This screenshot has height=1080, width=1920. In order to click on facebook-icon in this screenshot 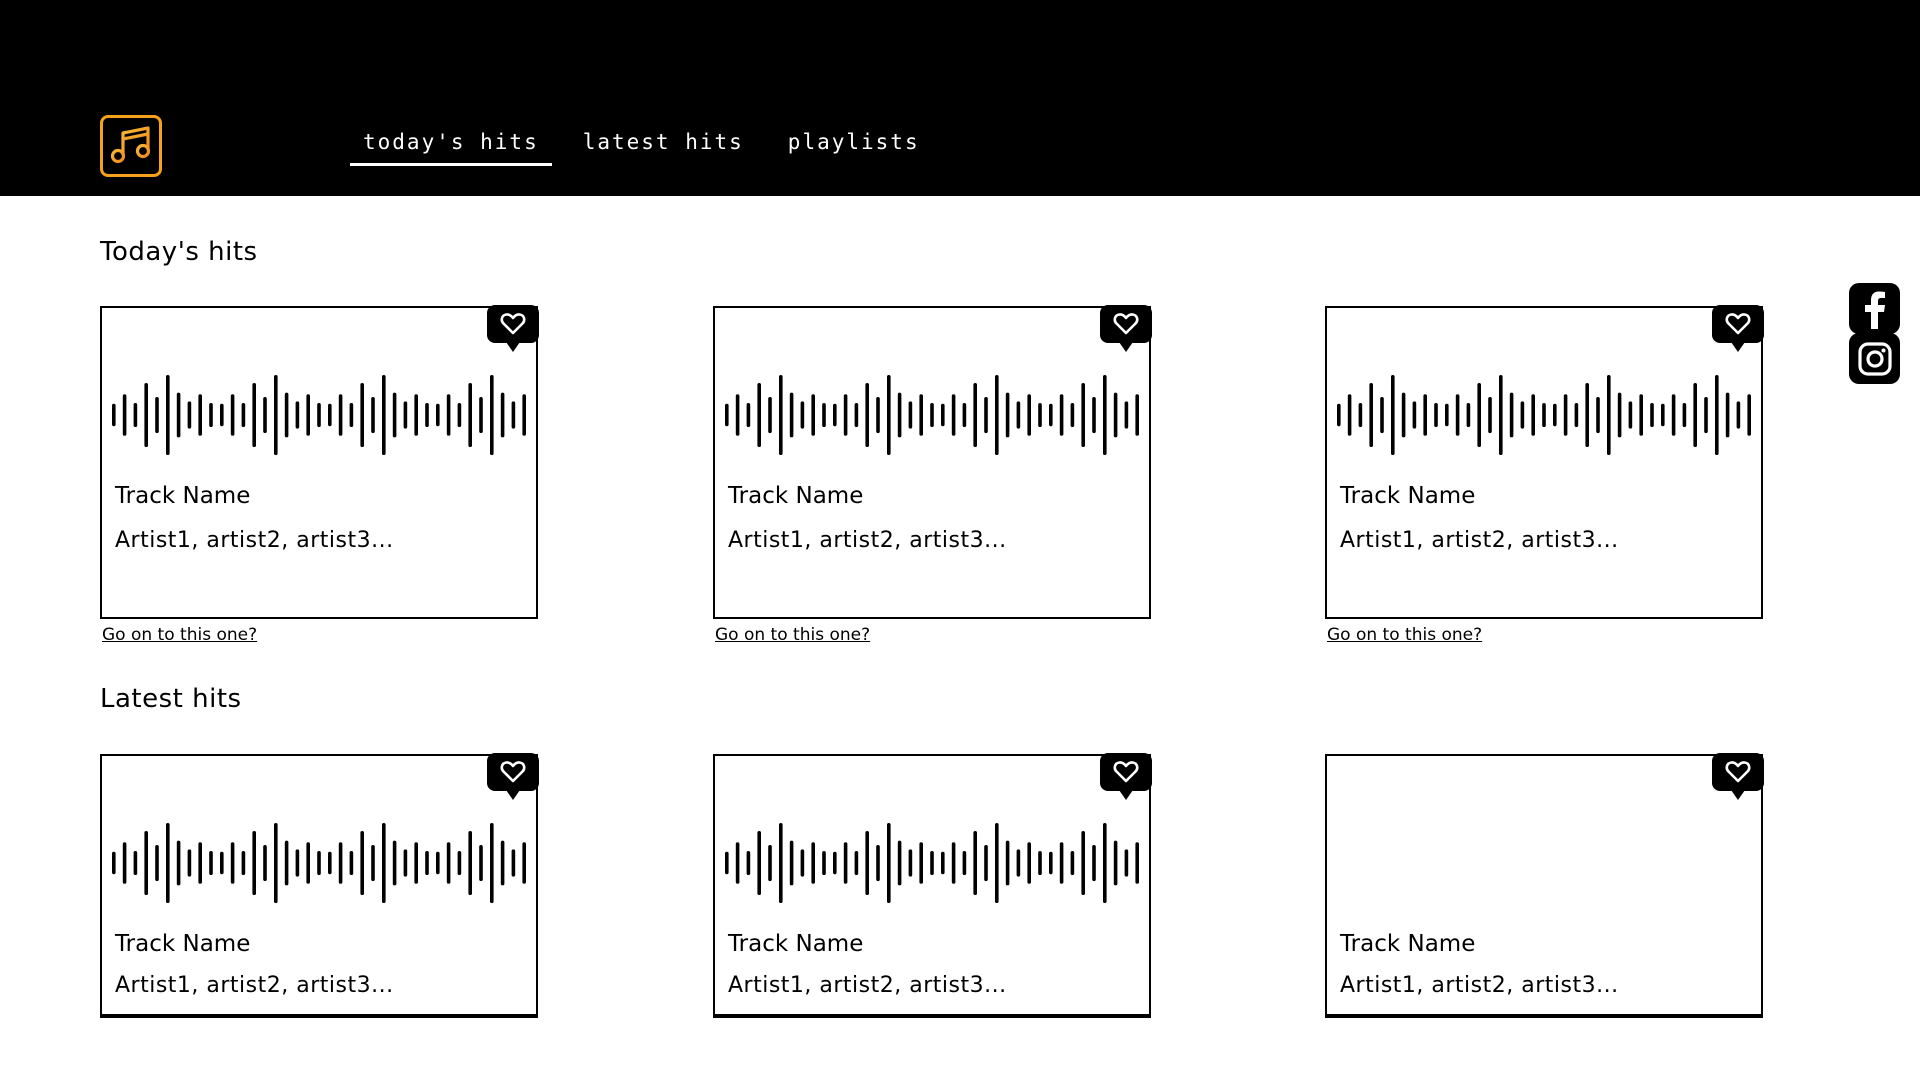, I will do `click(1874, 308)`.